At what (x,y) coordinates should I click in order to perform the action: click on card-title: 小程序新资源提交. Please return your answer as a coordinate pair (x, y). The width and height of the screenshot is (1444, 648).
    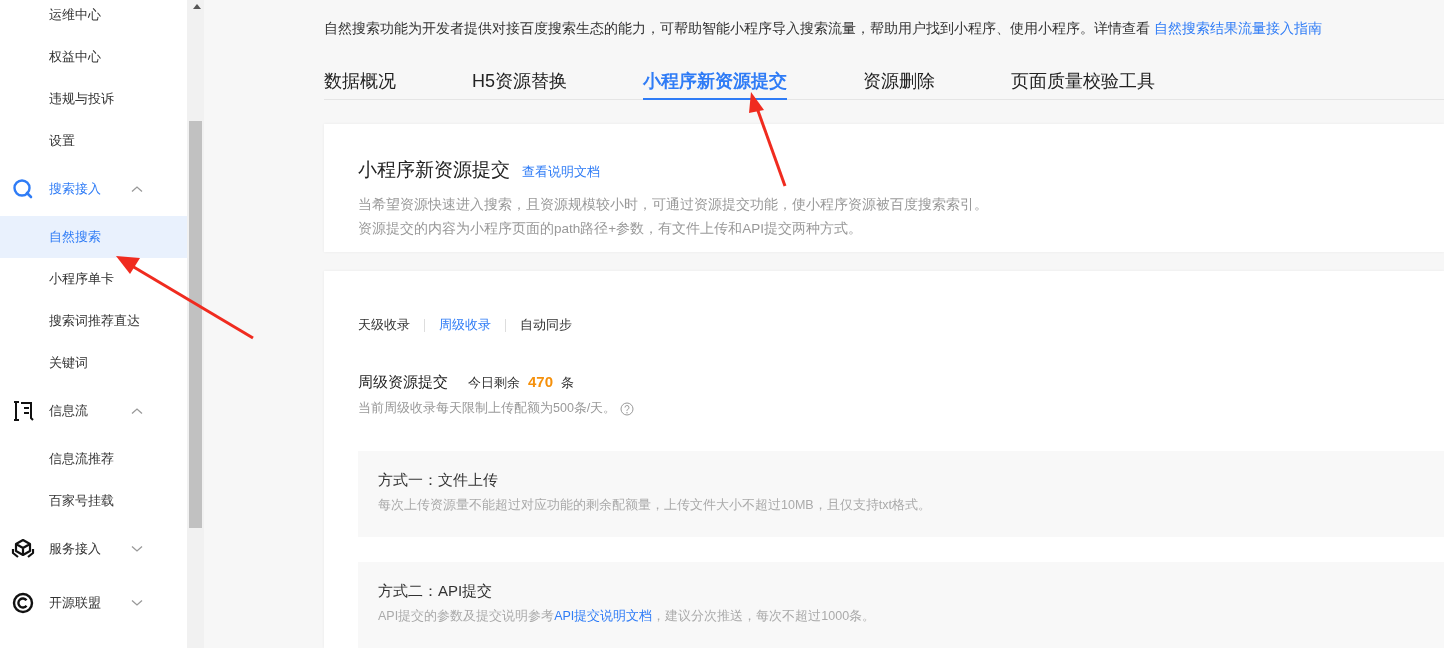
    Looking at the image, I should click on (434, 170).